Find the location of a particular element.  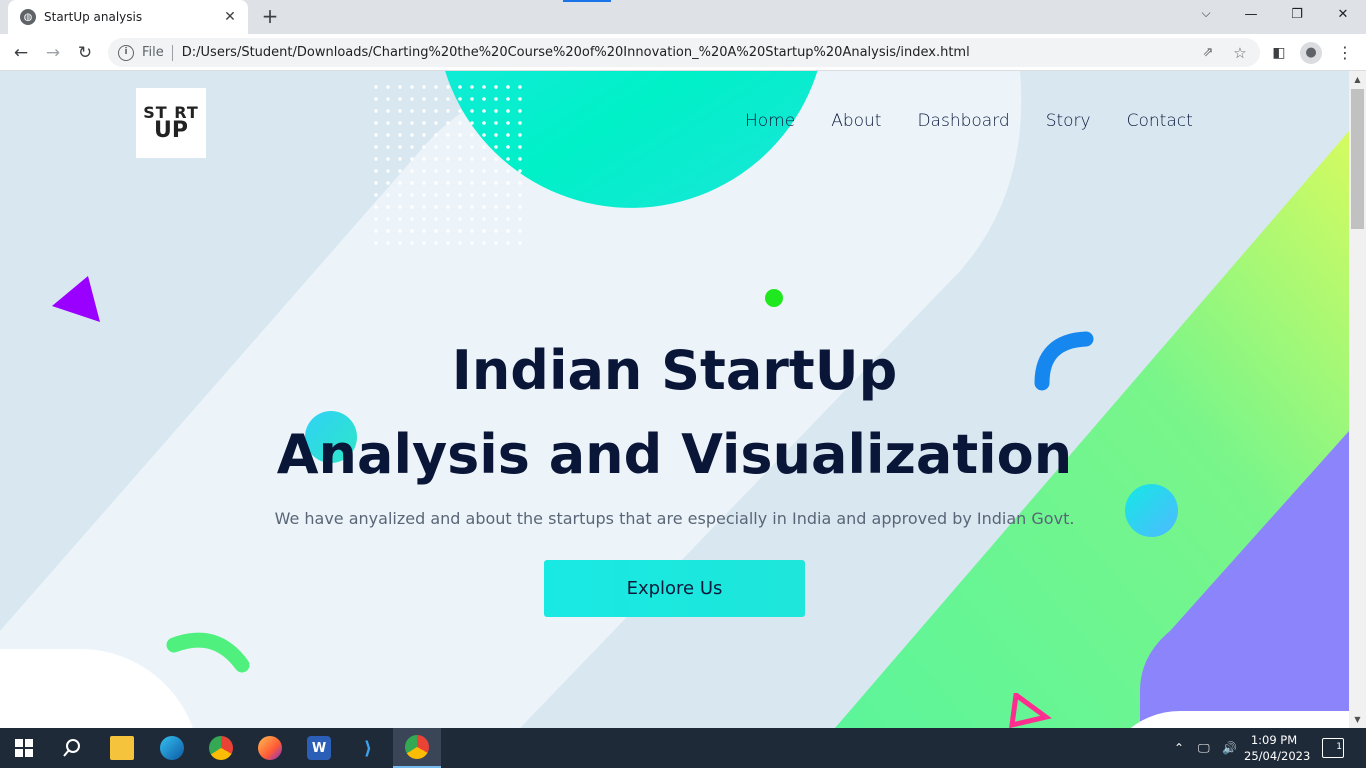

forward-icon: → is located at coordinates (53, 53).